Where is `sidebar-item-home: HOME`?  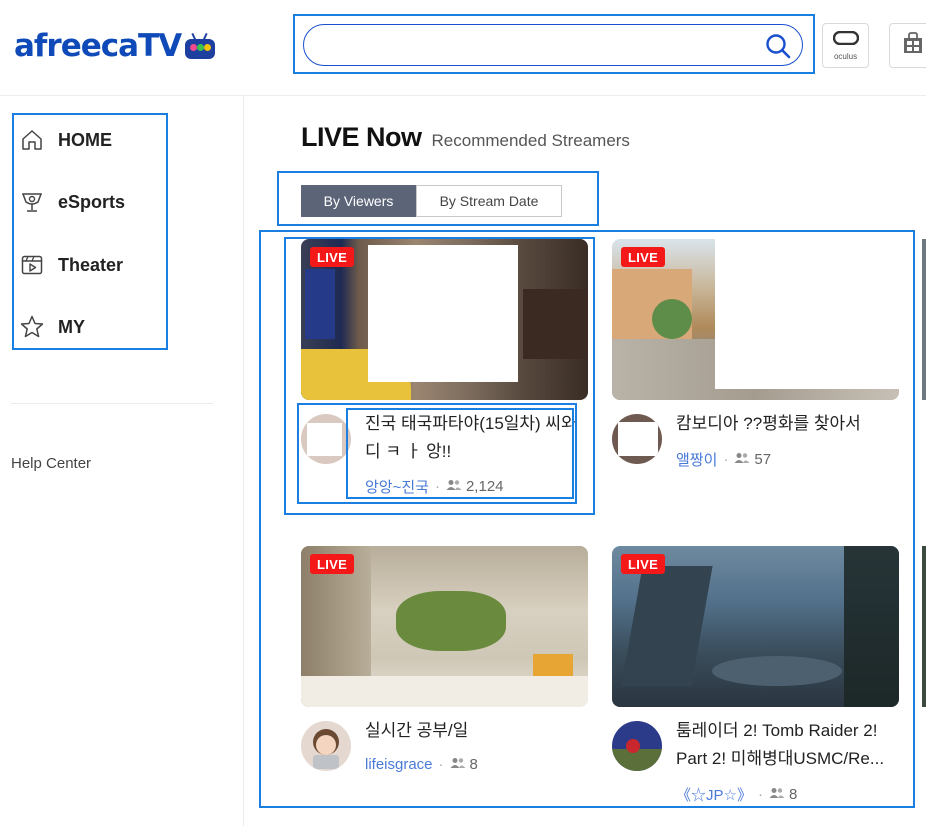 sidebar-item-home: HOME is located at coordinates (65, 140).